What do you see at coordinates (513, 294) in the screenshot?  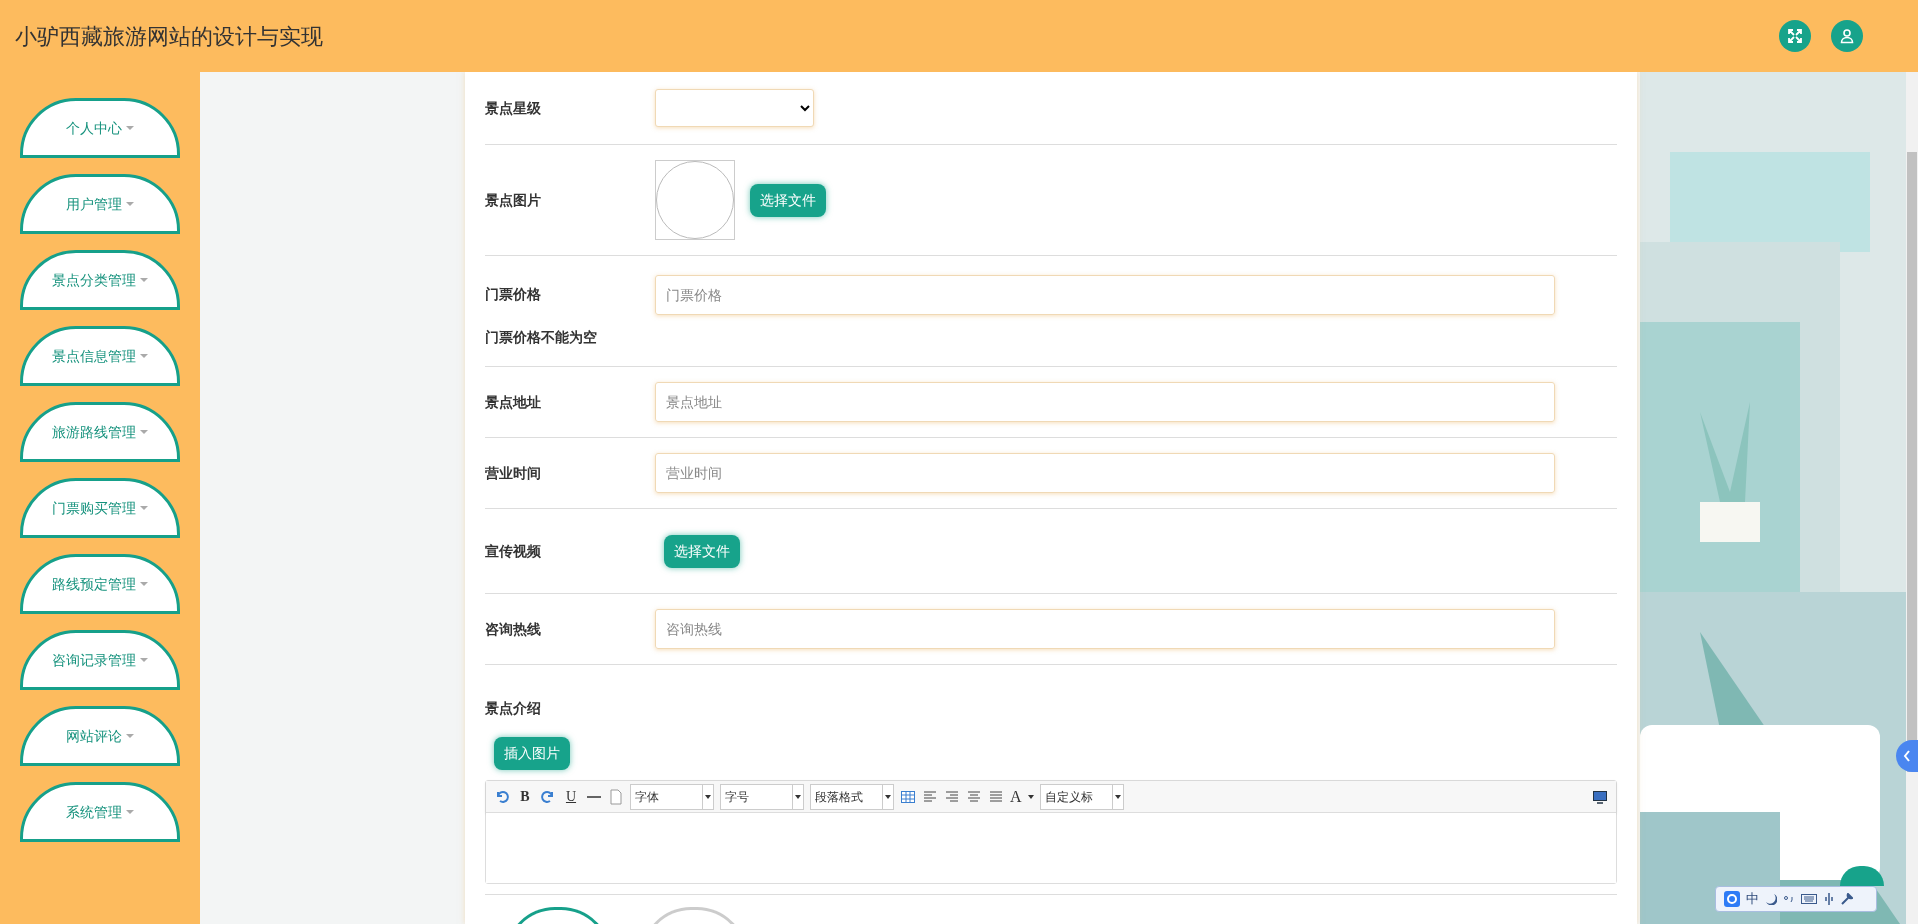 I see `field-label: 门票价格` at bounding box center [513, 294].